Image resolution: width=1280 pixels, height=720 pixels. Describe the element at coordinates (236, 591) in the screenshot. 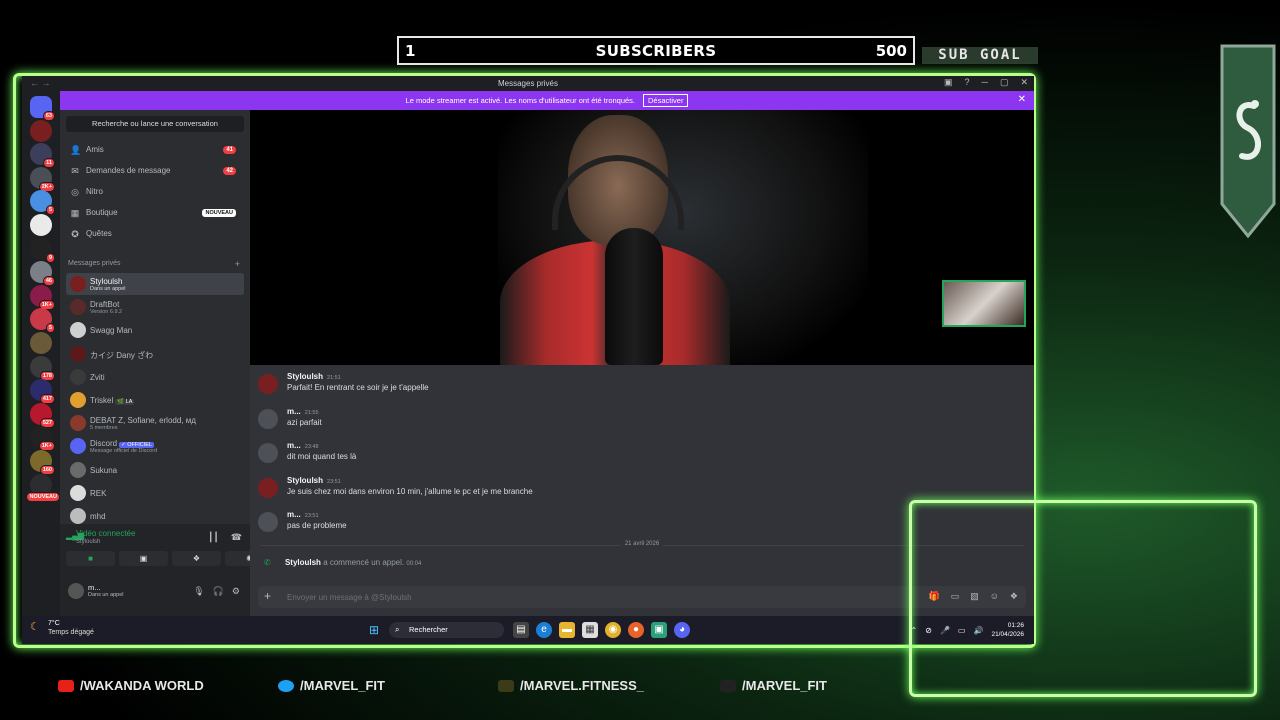

I see `settings-icon: ⚙` at that location.